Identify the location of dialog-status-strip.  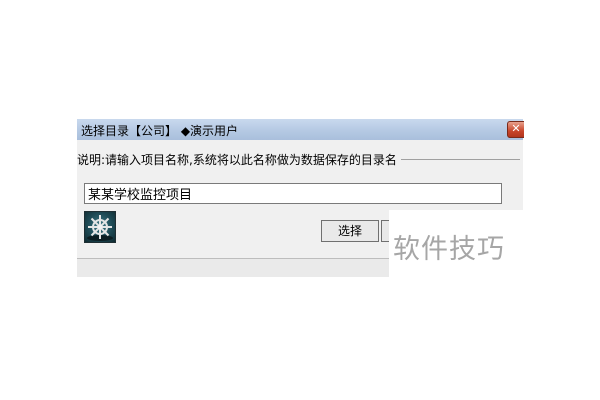
(233, 267).